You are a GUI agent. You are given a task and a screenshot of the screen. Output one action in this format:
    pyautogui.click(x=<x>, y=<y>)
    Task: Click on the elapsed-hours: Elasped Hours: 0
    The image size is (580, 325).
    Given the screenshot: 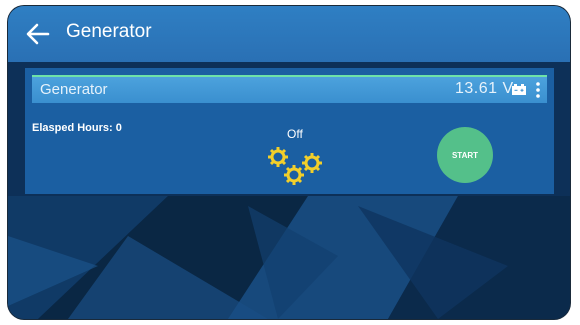 What is the action you would take?
    pyautogui.click(x=77, y=128)
    